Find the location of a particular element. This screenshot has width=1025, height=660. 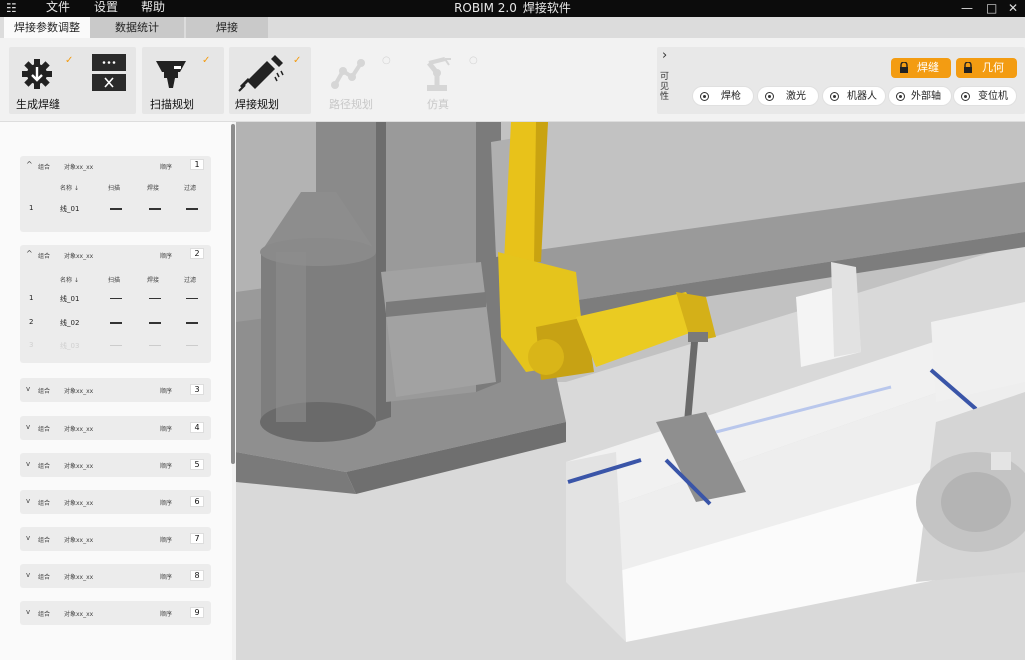

weld-plan-button: ✓ 焊接规划 is located at coordinates (270, 80).